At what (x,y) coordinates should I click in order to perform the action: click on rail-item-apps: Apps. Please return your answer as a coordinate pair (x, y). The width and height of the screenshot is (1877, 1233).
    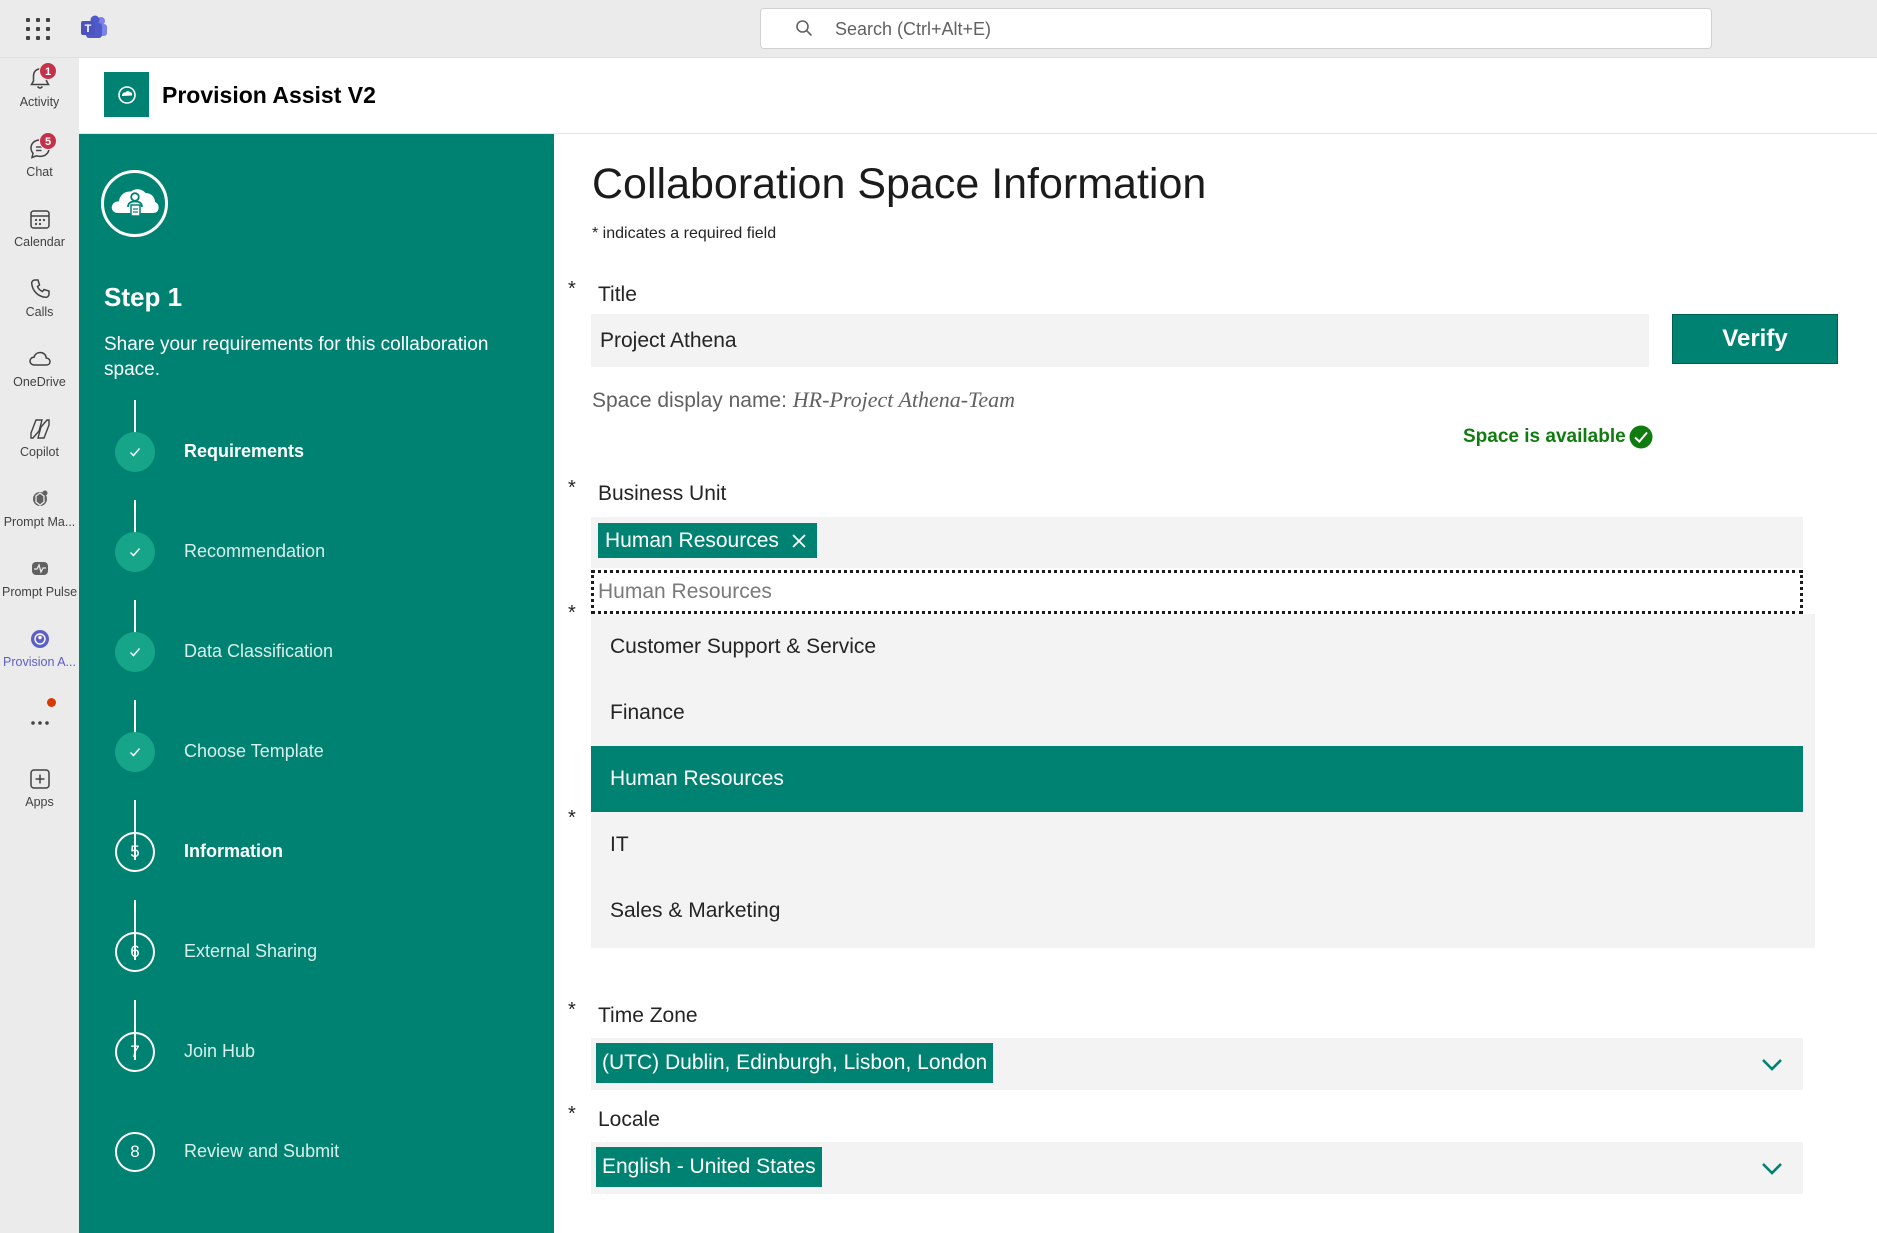
    Looking at the image, I should click on (39, 790).